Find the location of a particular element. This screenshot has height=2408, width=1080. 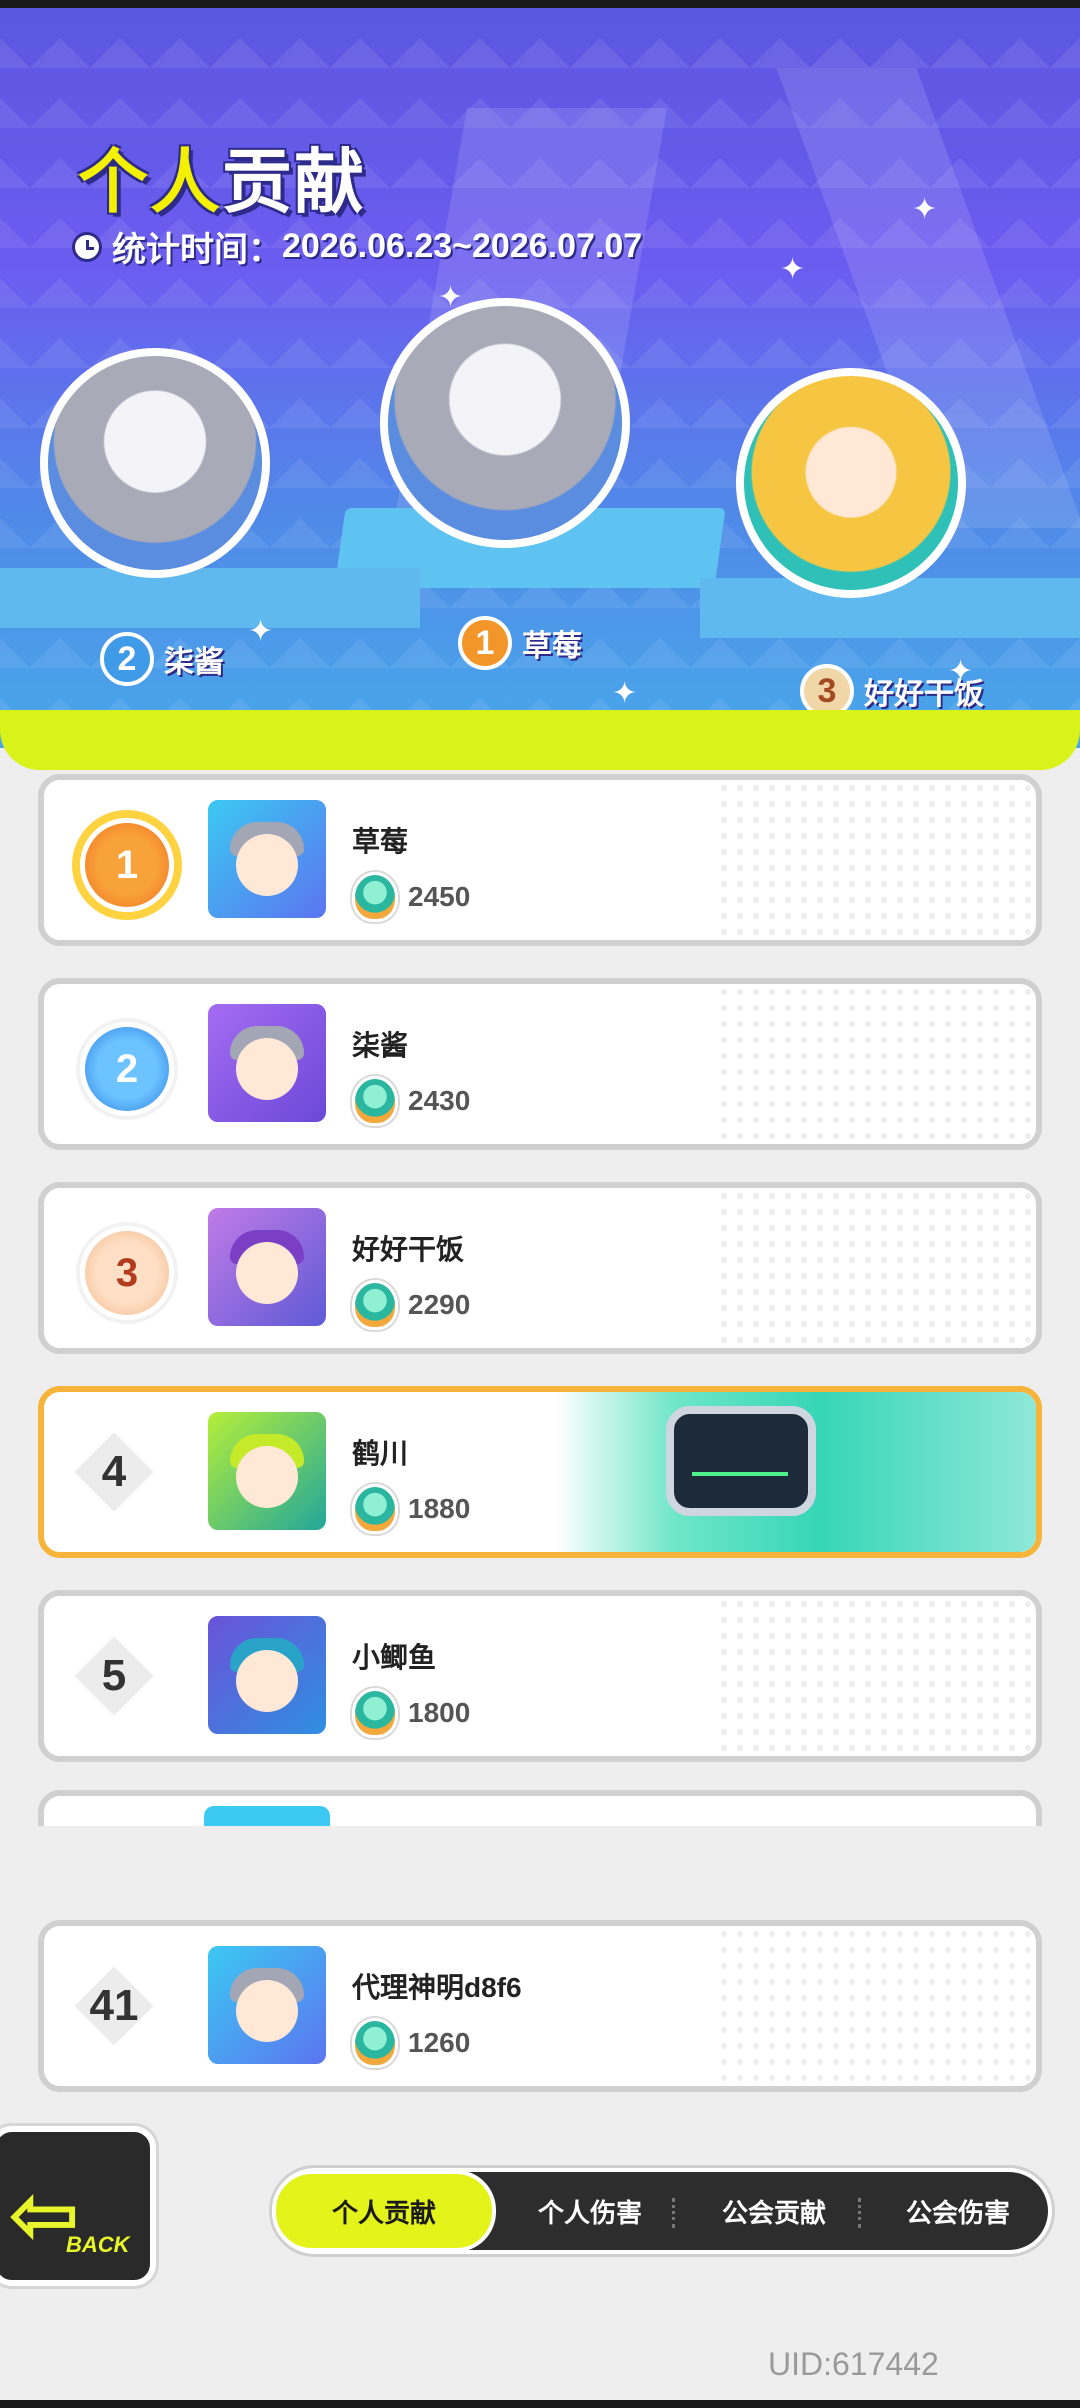

rank-medal-2: 2 is located at coordinates (127, 1069).